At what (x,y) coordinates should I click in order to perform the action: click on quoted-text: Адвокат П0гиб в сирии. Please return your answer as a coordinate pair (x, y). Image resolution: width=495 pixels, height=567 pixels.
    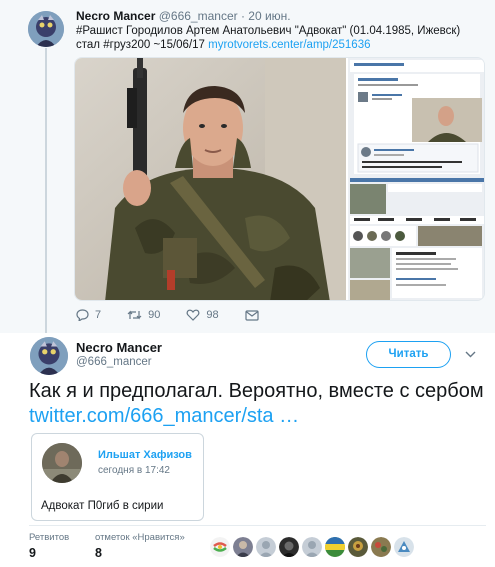
    Looking at the image, I should click on (102, 506).